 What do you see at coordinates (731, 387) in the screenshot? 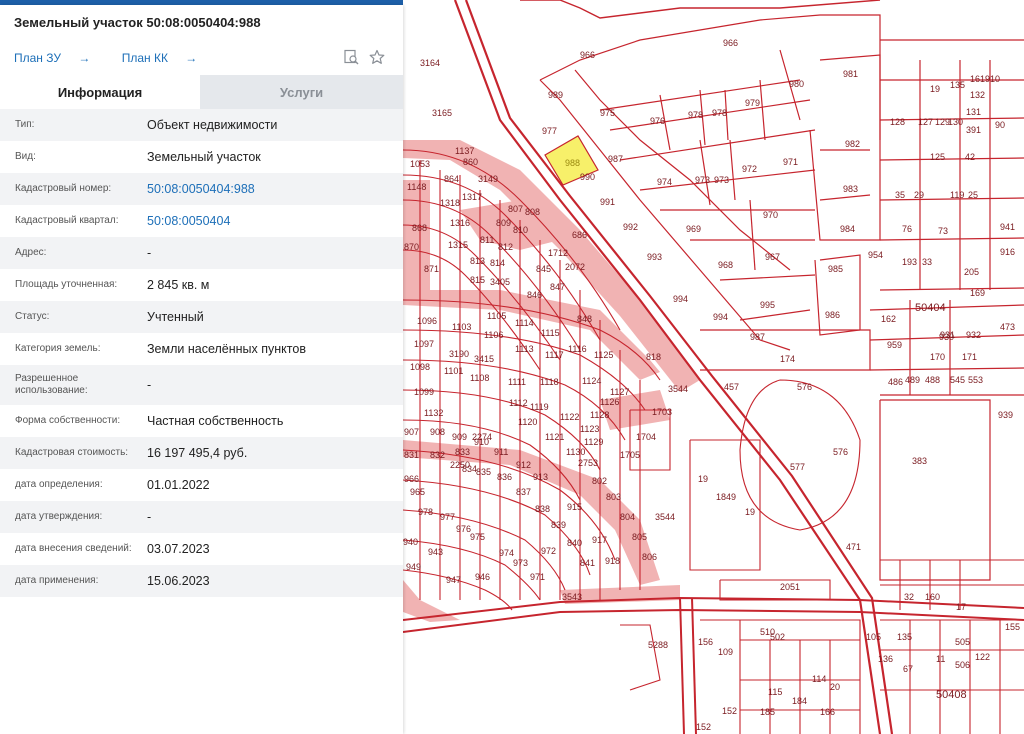
I see `parcel-label-457: 457` at bounding box center [731, 387].